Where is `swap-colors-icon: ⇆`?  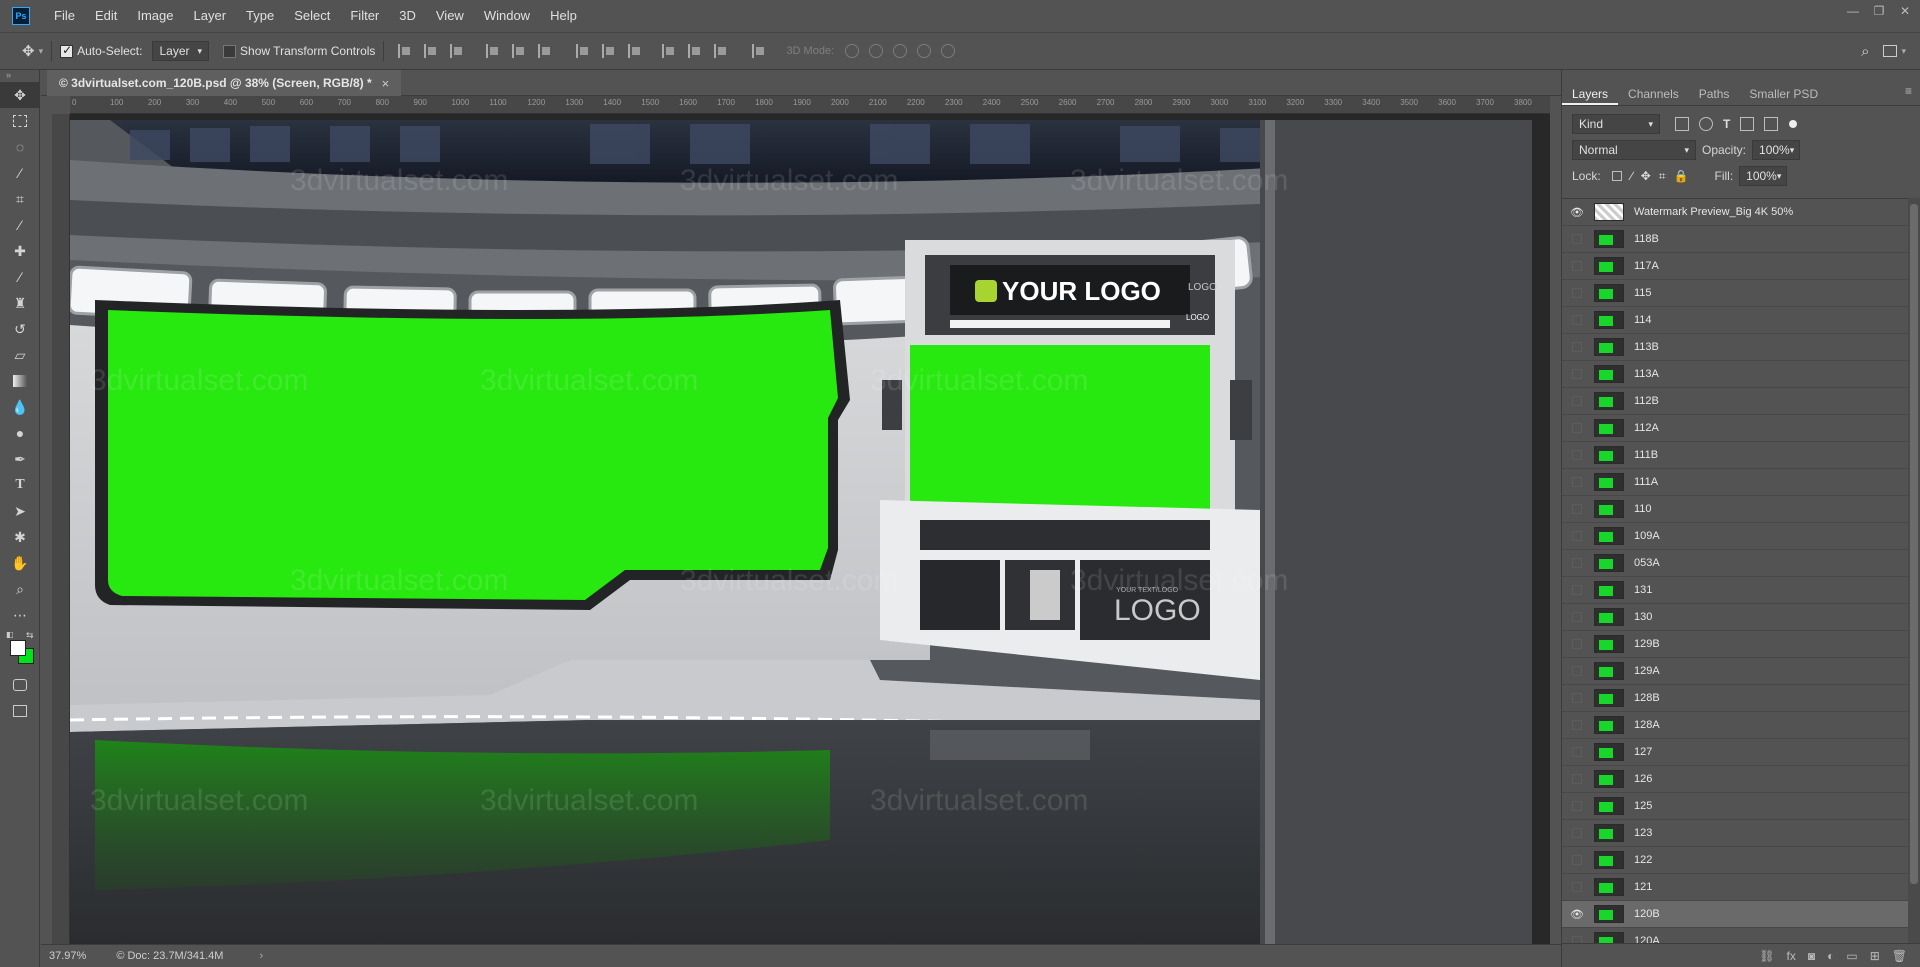
swap-colors-icon: ⇆ is located at coordinates (30, 635).